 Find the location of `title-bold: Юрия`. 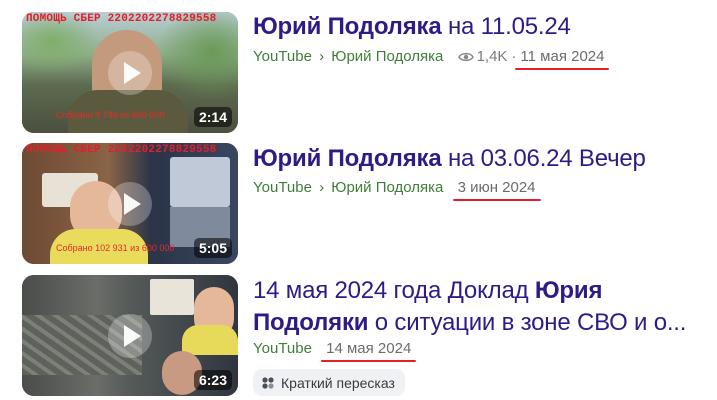

title-bold: Юрия is located at coordinates (568, 290).